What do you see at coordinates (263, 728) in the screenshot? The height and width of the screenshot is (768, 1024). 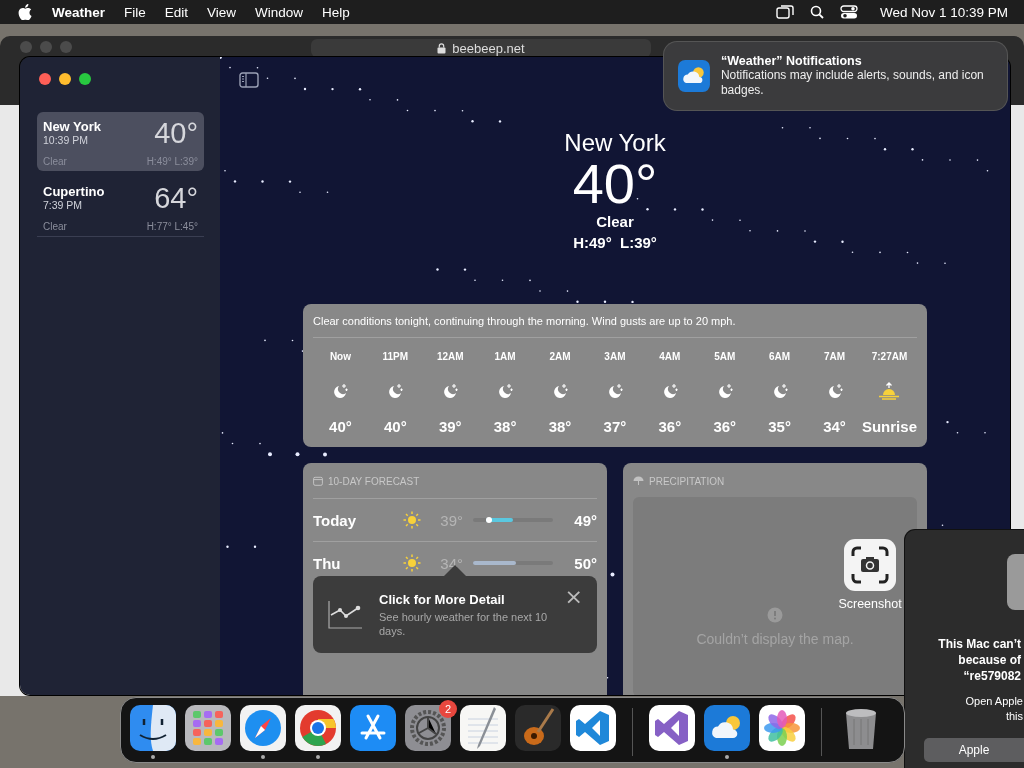 I see `compass-icon` at bounding box center [263, 728].